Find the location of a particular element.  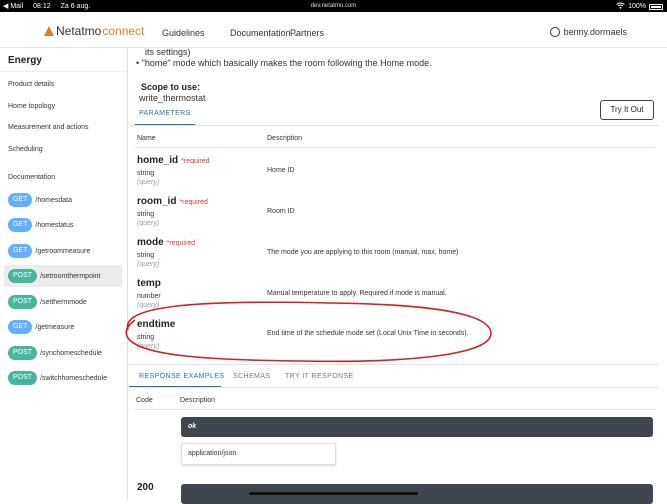

endpoint-homestatus: GET /homestatus is located at coordinates (63, 225).